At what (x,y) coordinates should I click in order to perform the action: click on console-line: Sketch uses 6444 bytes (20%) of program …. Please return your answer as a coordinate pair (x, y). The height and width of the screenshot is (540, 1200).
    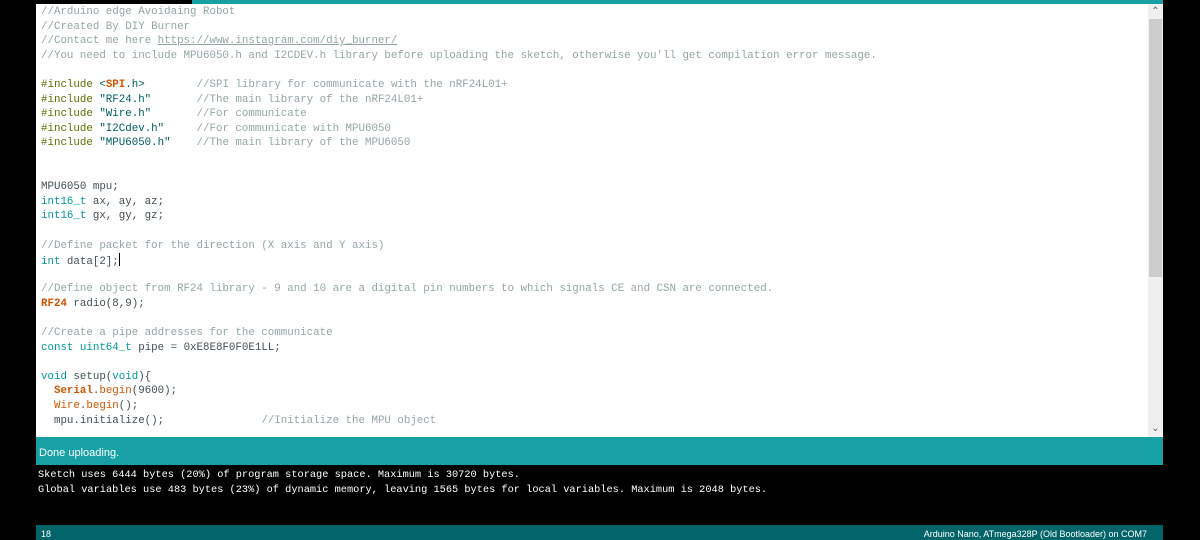
    Looking at the image, I should click on (279, 475).